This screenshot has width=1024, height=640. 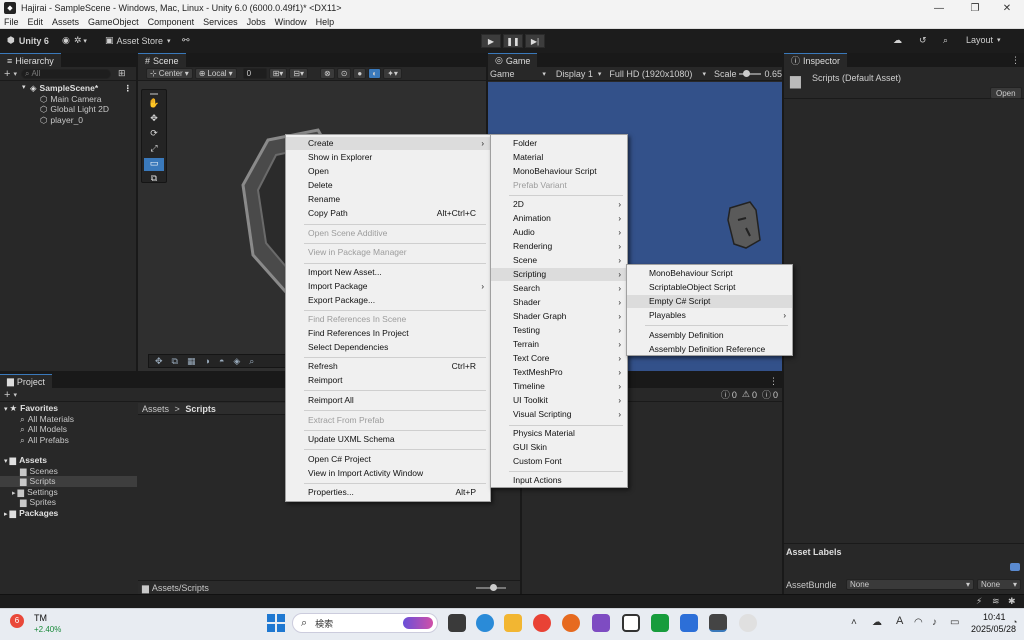 I want to click on resolution-dropdown: Full HD (1920x1080) ▾, so click(x=657, y=74).